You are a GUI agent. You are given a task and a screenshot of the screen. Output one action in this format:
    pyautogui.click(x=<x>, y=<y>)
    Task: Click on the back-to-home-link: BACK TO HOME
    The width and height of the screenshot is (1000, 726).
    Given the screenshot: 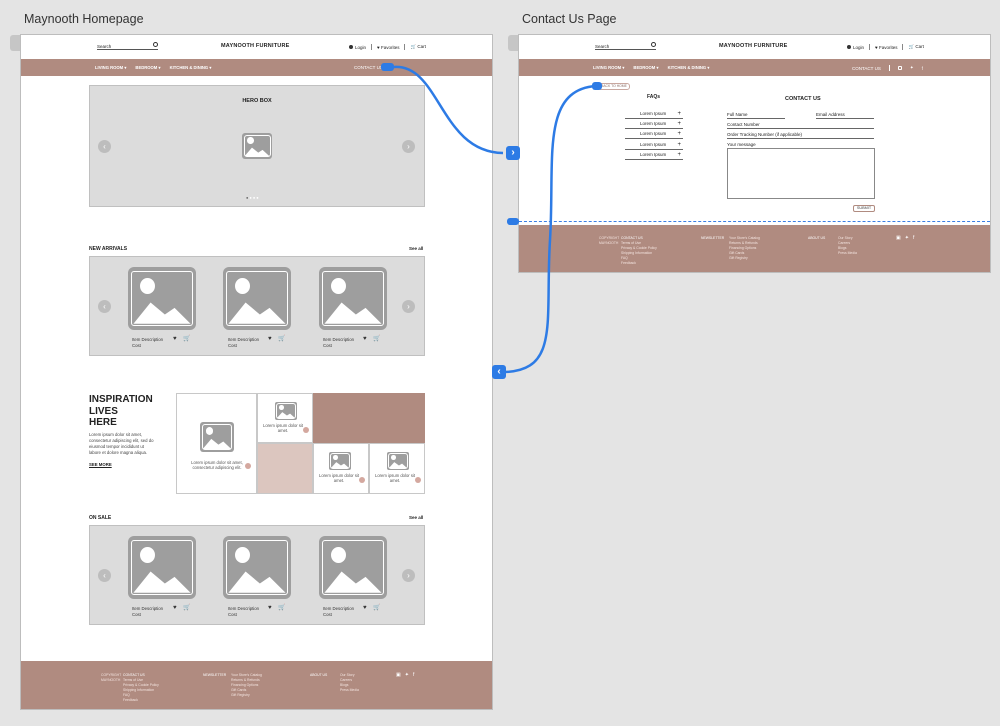 What is the action you would take?
    pyautogui.click(x=614, y=86)
    